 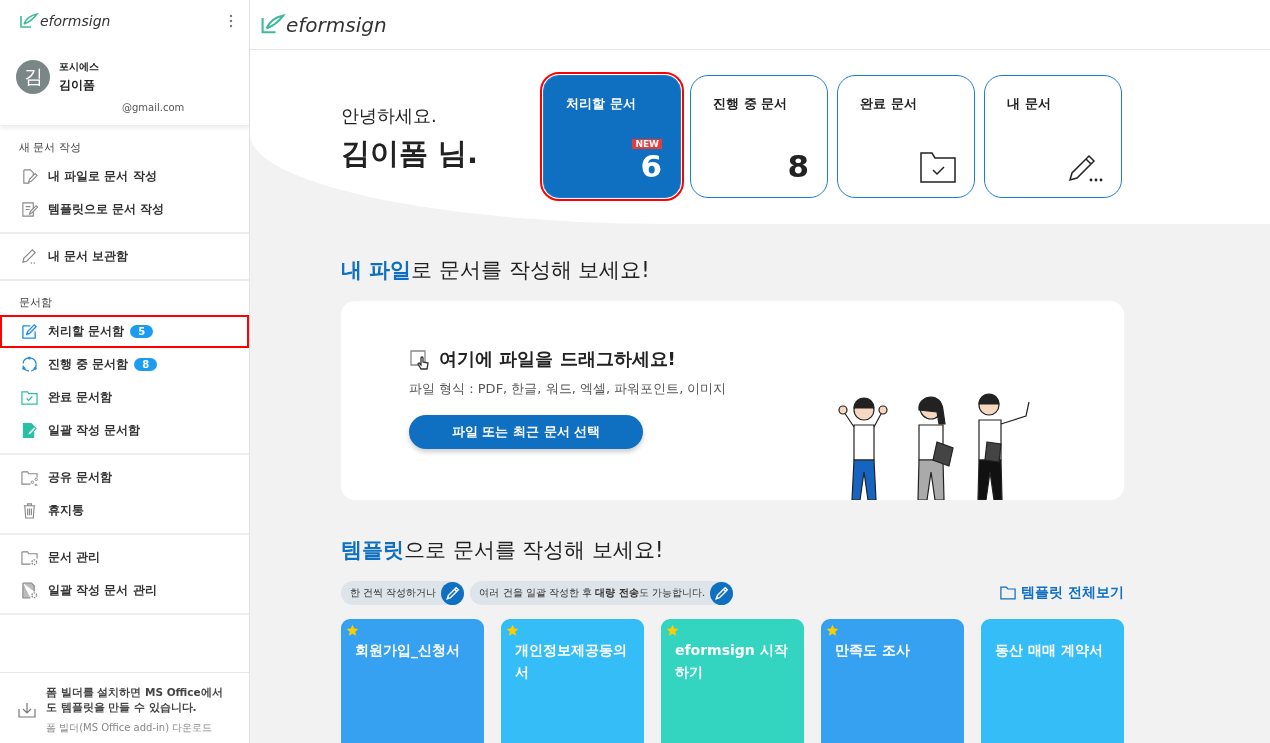 What do you see at coordinates (1049, 650) in the screenshot?
I see `template-title: 동산 매매 계약서` at bounding box center [1049, 650].